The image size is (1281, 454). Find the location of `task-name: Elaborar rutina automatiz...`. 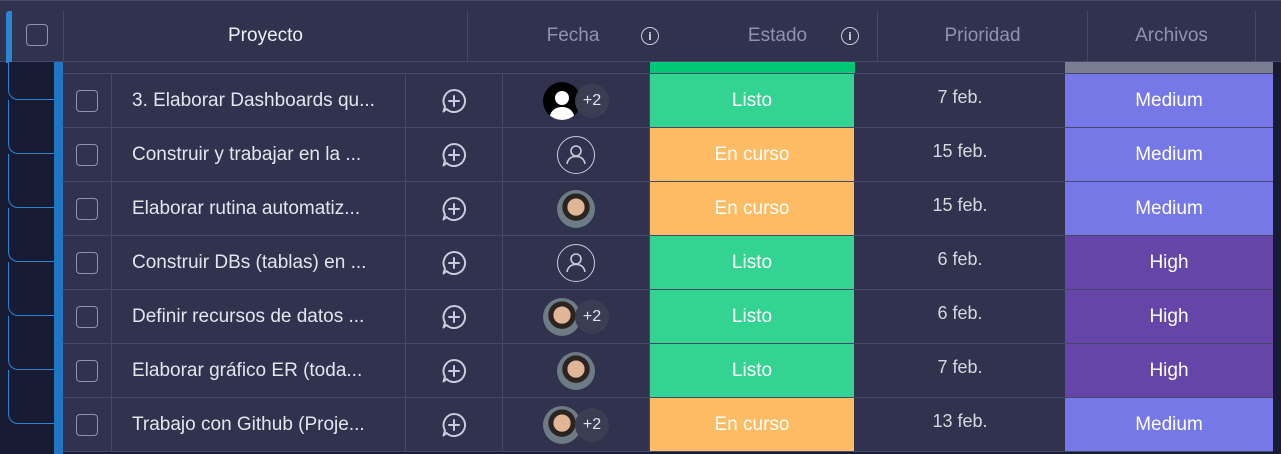

task-name: Elaborar rutina automatiz... is located at coordinates (259, 208).